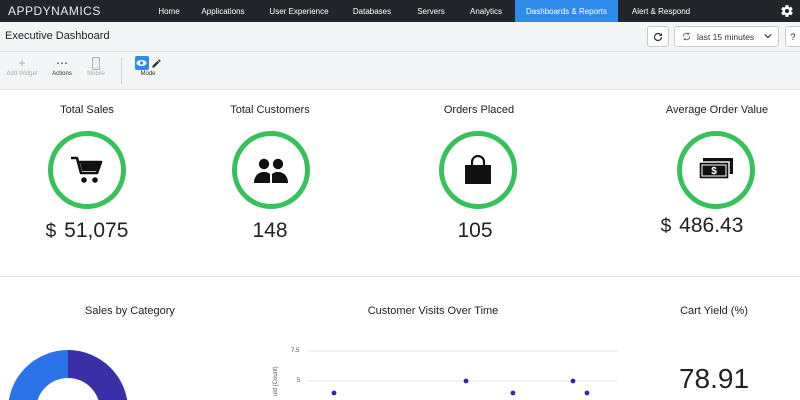  I want to click on kpi-value: 51,075, so click(96, 230).